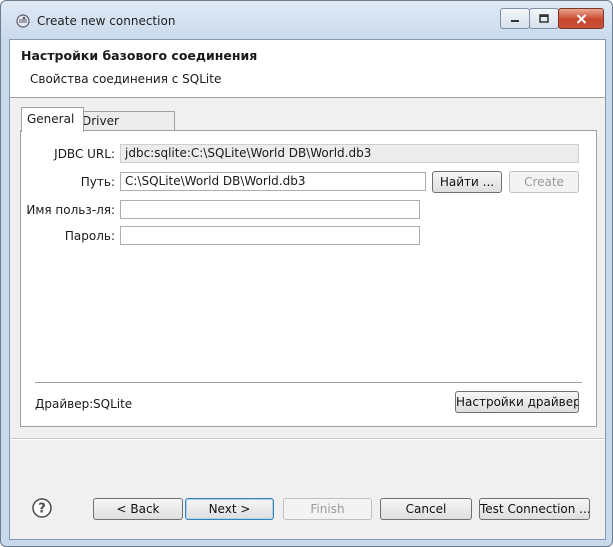 This screenshot has width=613, height=547. Describe the element at coordinates (138, 509) in the screenshot. I see `back-button: < Back` at that location.